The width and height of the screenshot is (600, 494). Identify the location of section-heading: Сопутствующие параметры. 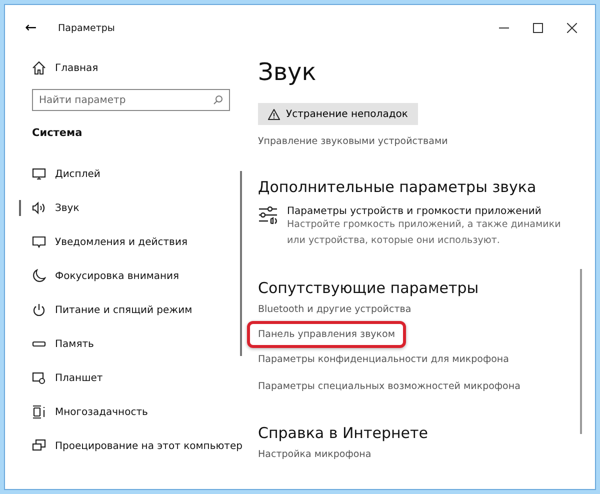
(369, 288).